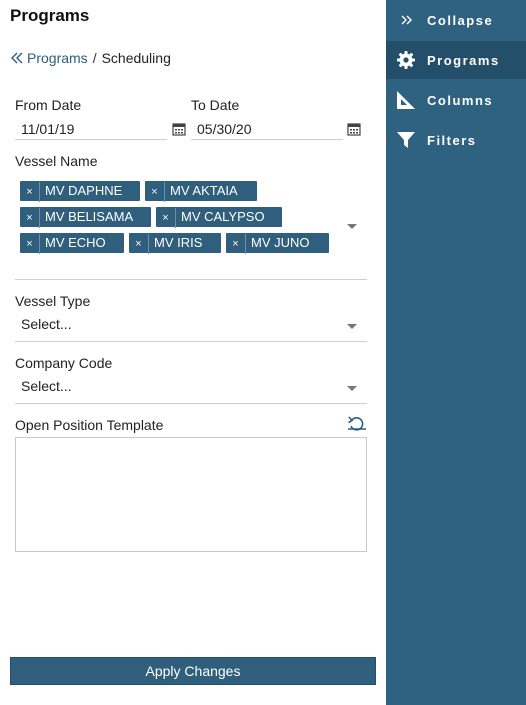  I want to click on vessel-chip: × MV AKTAIA, so click(201, 191).